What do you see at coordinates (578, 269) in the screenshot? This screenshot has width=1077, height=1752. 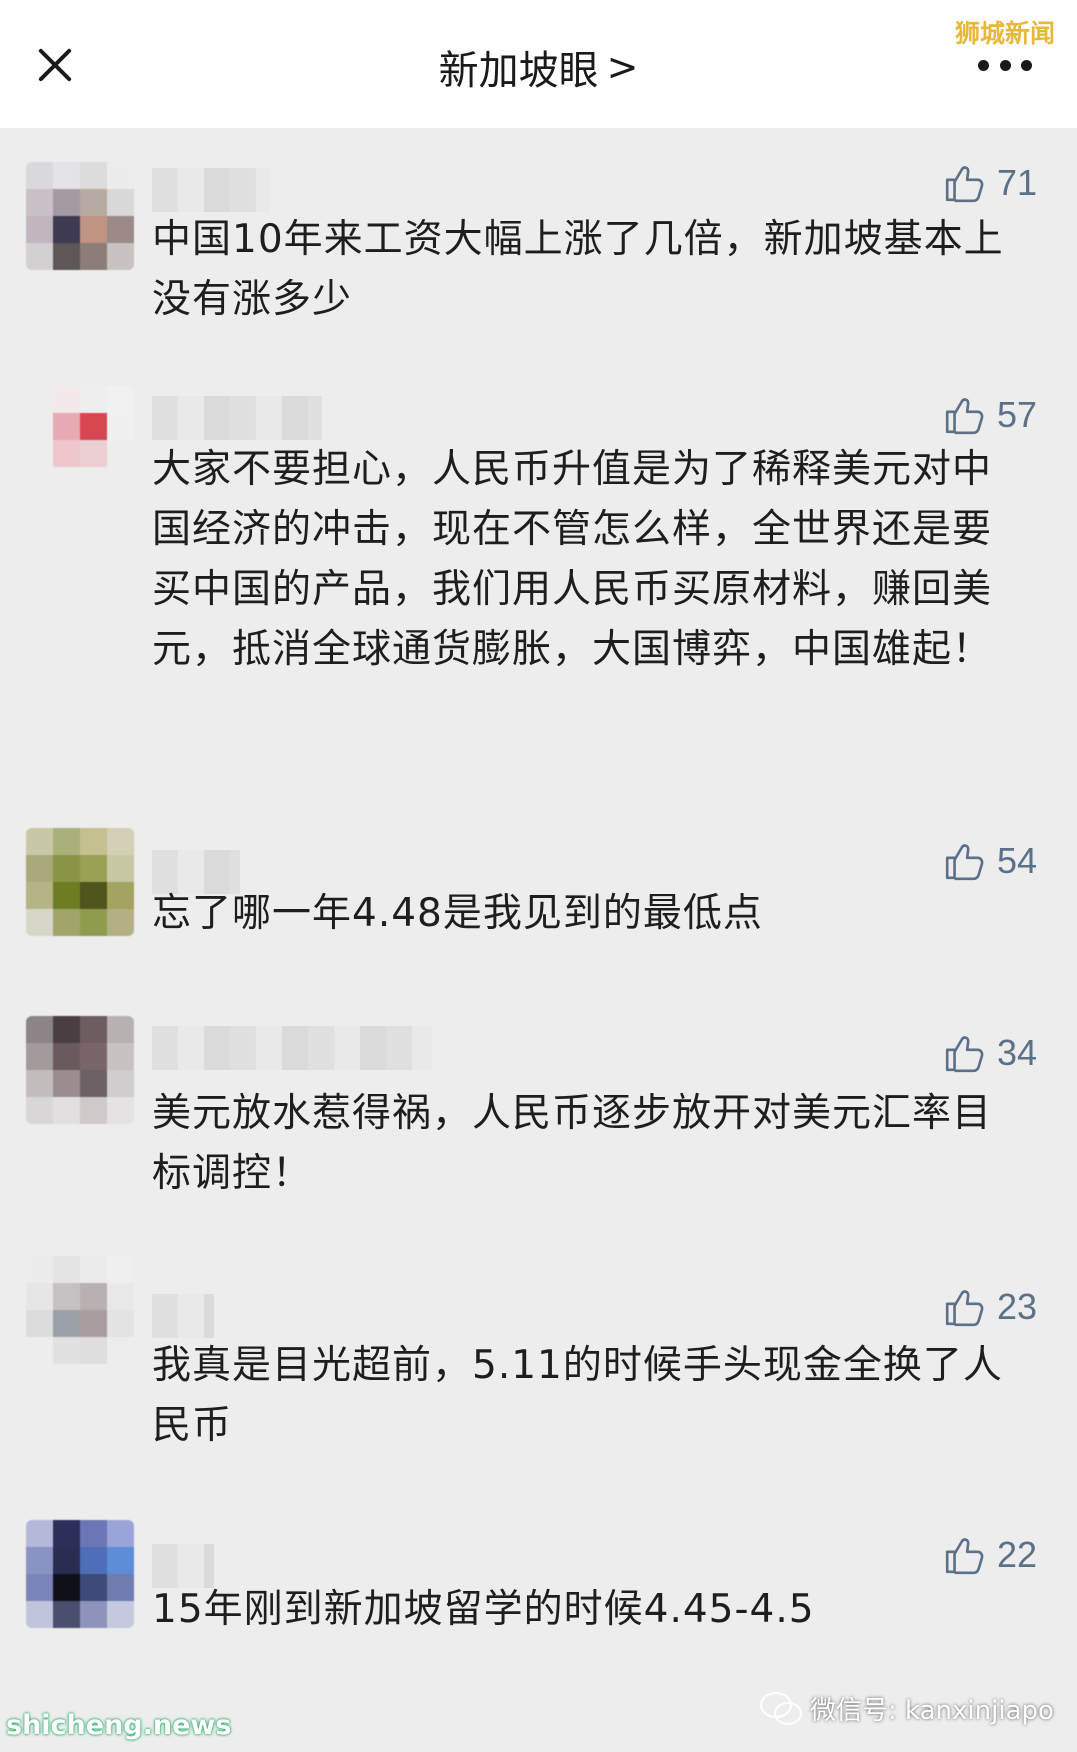 I see `comment-text: 中国10年来工资大幅上涨了几倍，新加坡基本上没有涨多少` at bounding box center [578, 269].